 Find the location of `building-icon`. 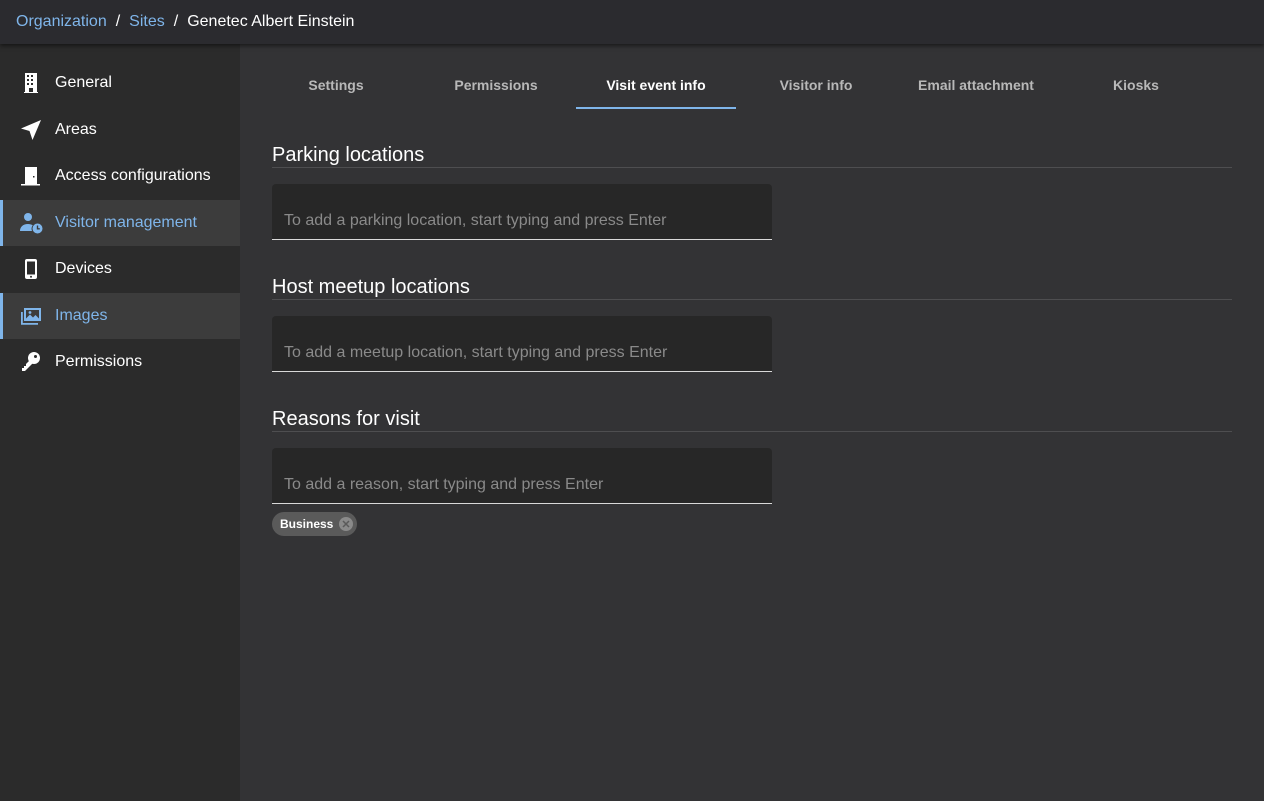

building-icon is located at coordinates (31, 83).